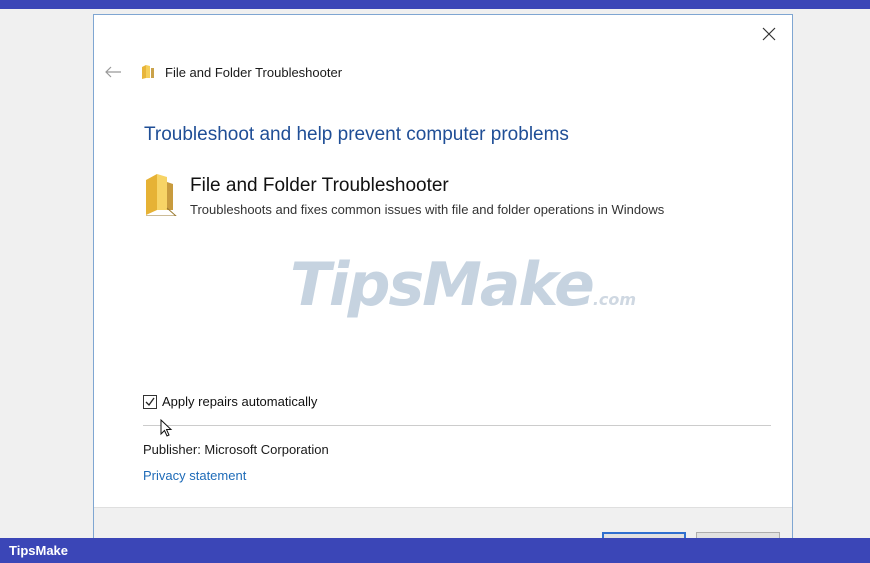 The image size is (870, 563). I want to click on back-arrow-icon, so click(113, 72).